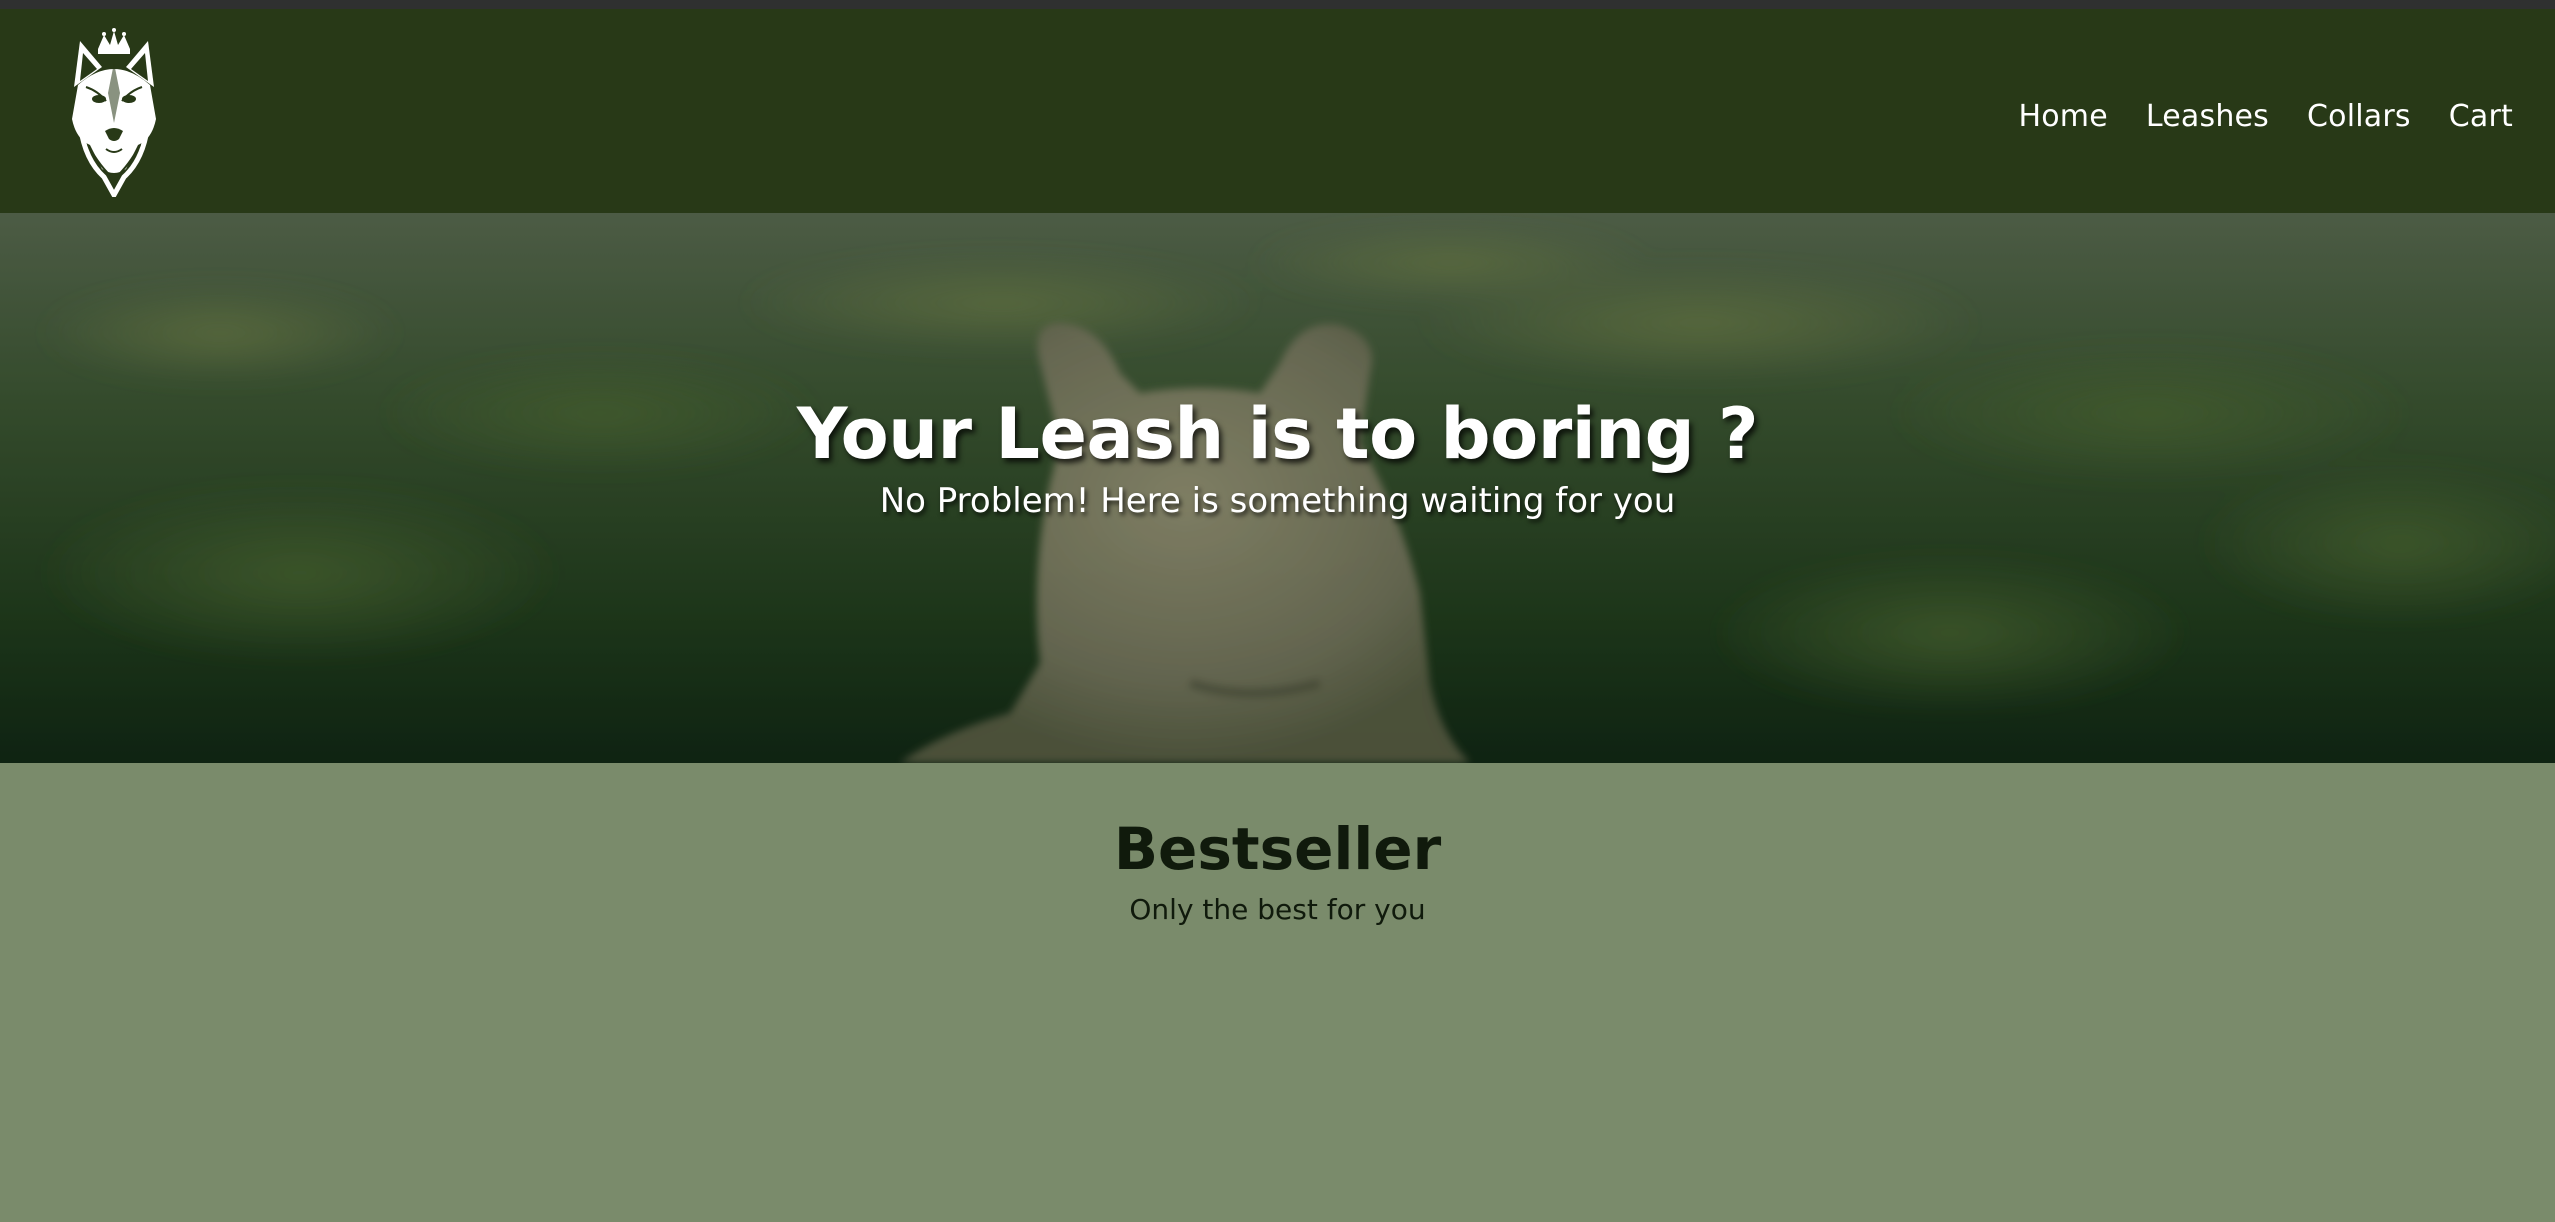  Describe the element at coordinates (2062, 116) in the screenshot. I see `nav-home: Home` at that location.